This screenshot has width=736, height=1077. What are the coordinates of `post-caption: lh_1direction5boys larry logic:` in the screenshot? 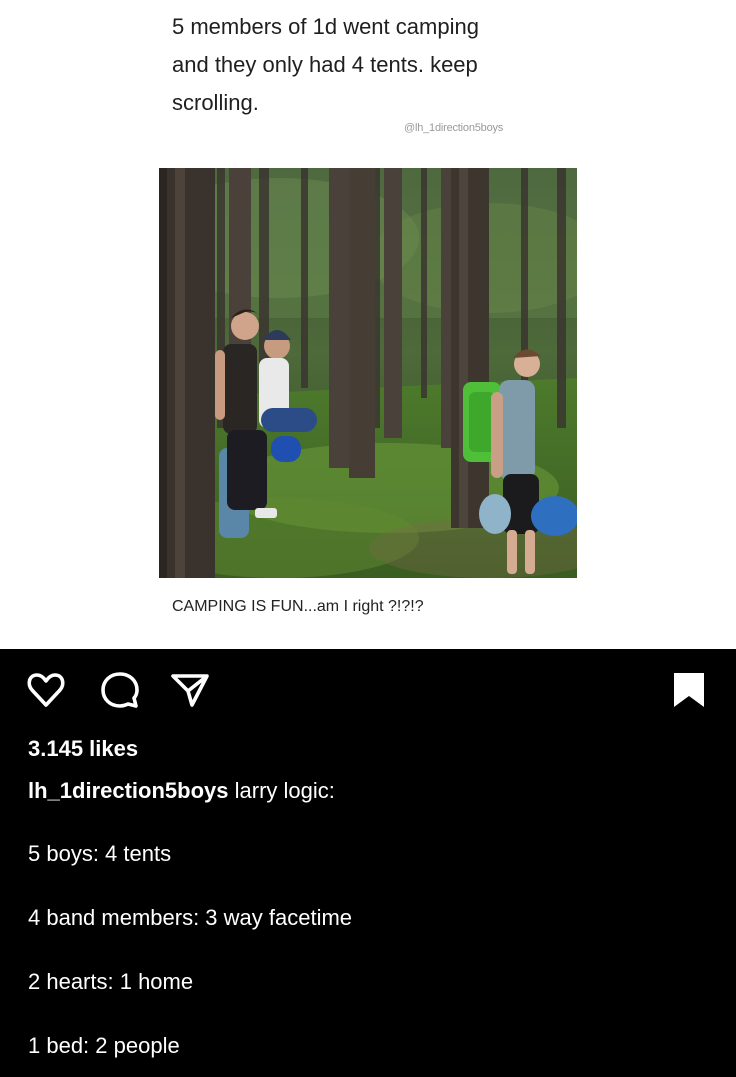 It's located at (181, 791).